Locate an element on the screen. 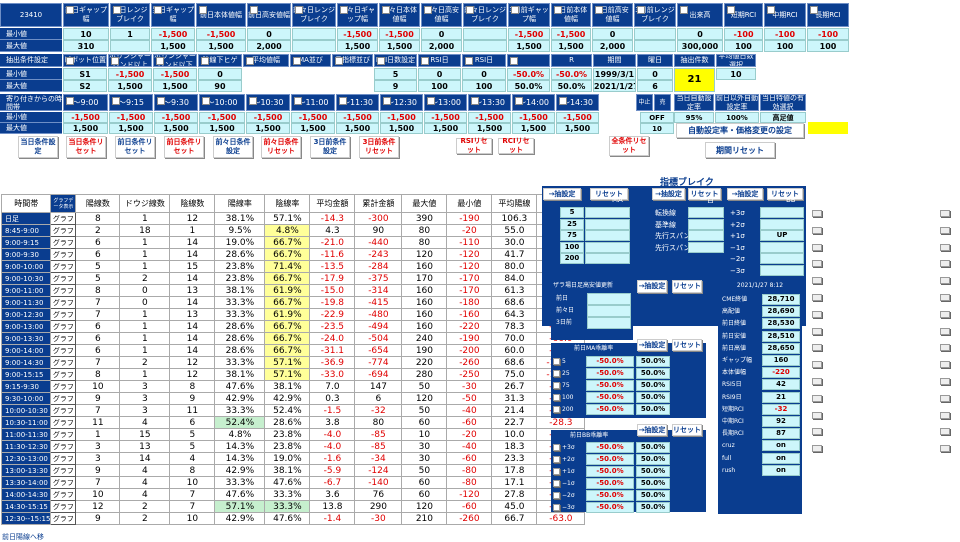 Image resolution: width=960 pixels, height=542 pixels. madiv-min-3: -50.0% is located at coordinates (610, 397).